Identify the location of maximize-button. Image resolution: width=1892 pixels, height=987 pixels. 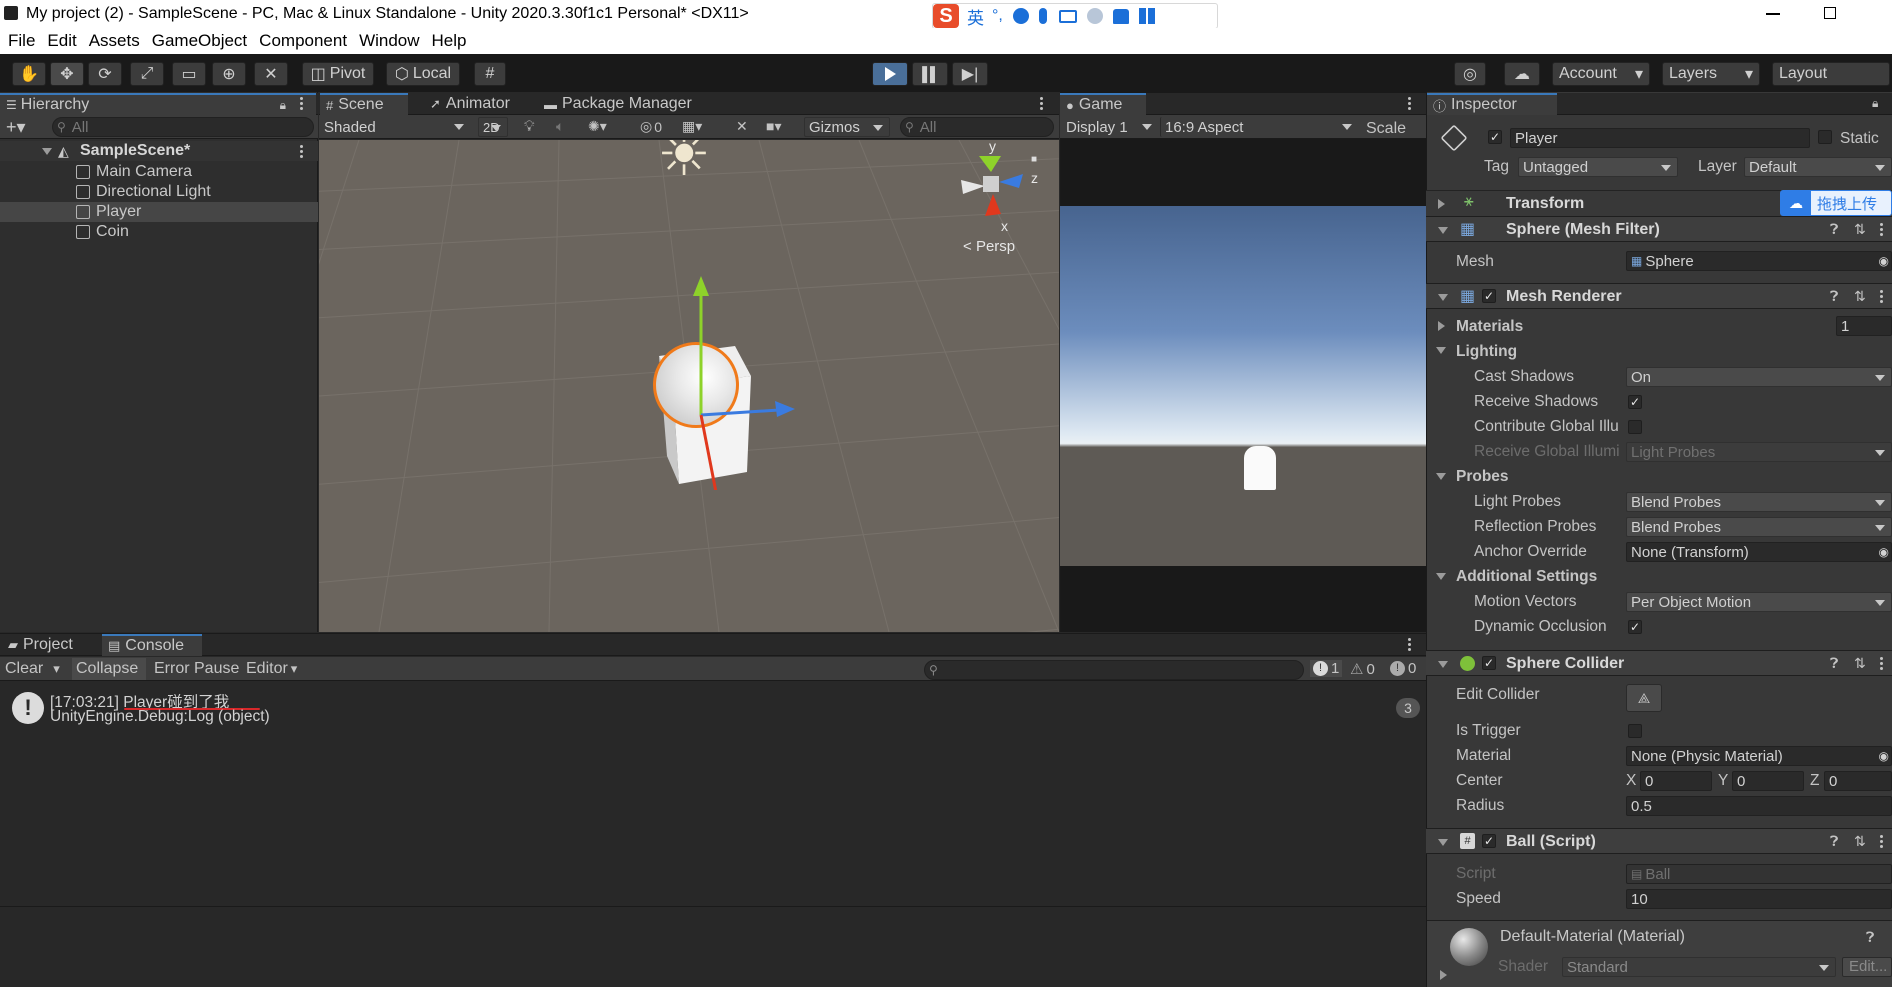
(1830, 13).